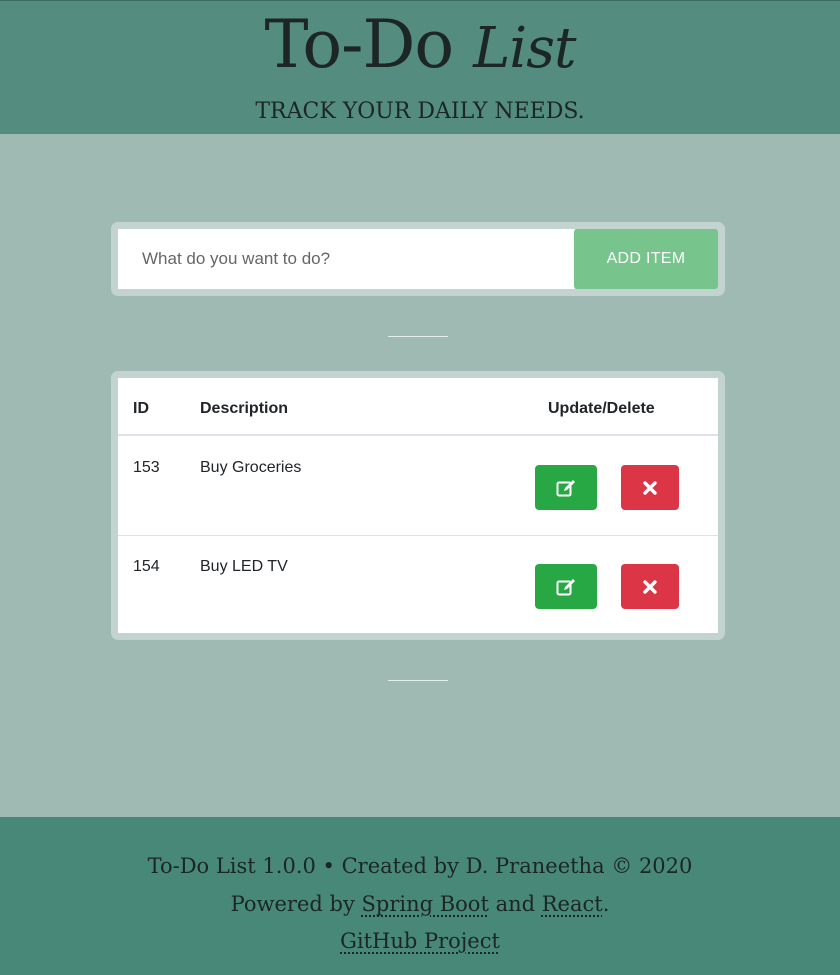 This screenshot has height=975, width=840. Describe the element at coordinates (244, 566) in the screenshot. I see `row-description: Buy LED TV` at that location.